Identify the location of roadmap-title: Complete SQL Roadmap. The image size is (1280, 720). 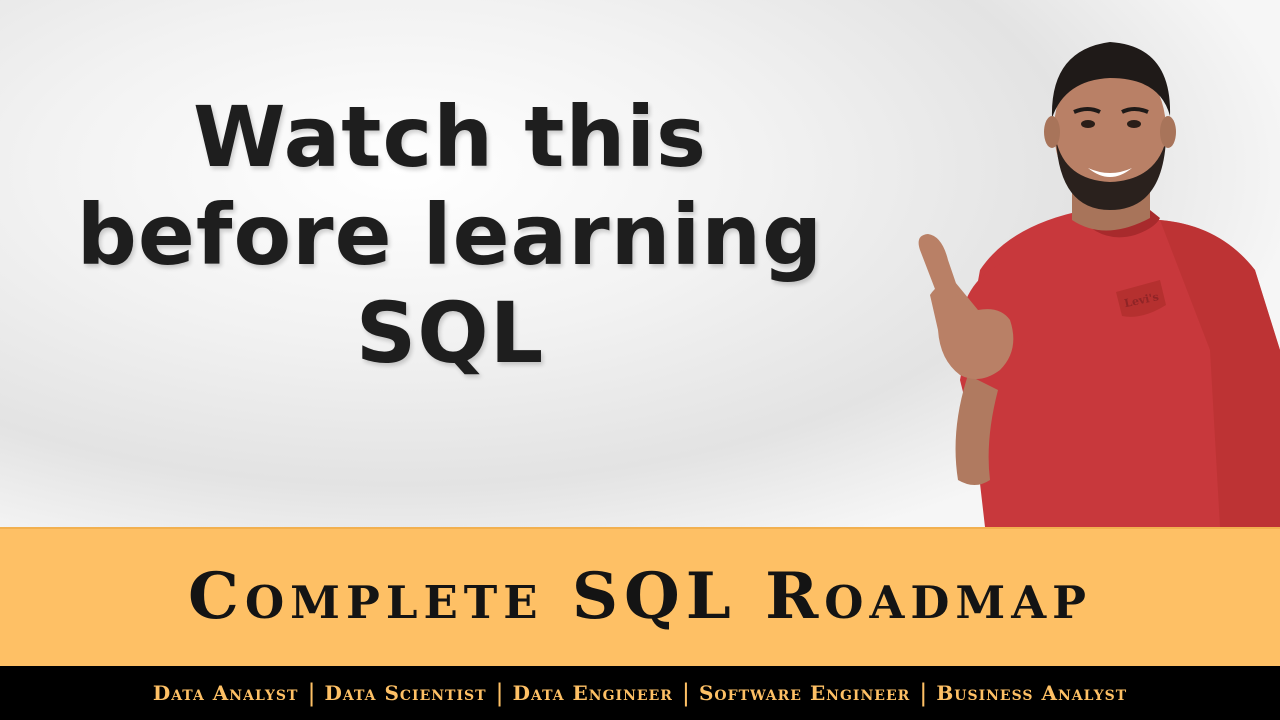
(640, 596).